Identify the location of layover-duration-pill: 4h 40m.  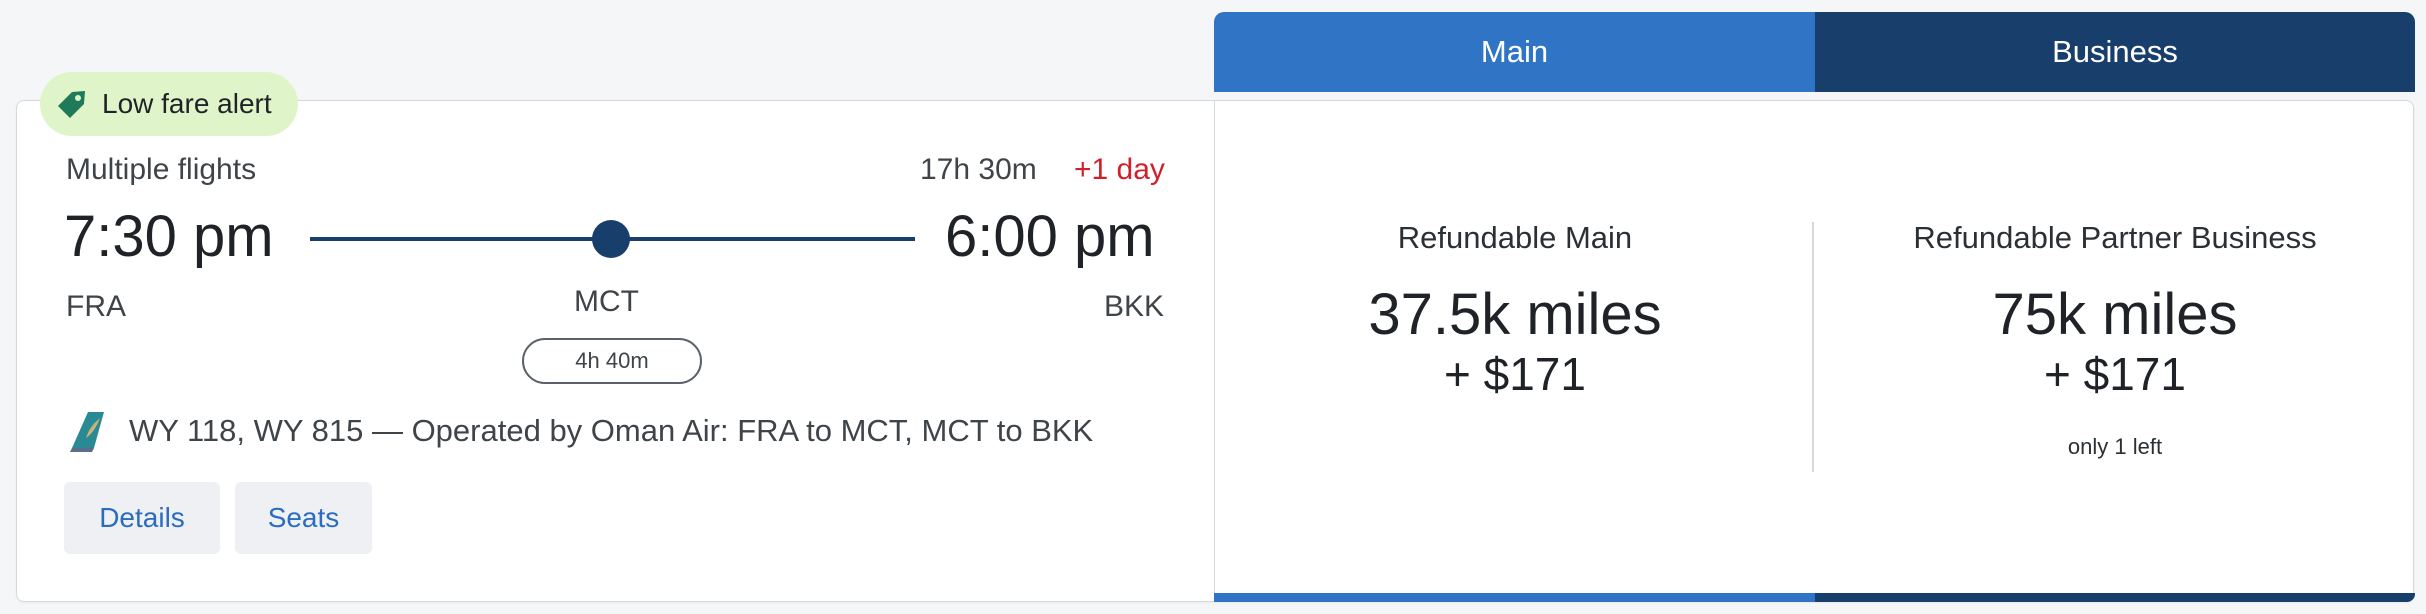
(612, 361).